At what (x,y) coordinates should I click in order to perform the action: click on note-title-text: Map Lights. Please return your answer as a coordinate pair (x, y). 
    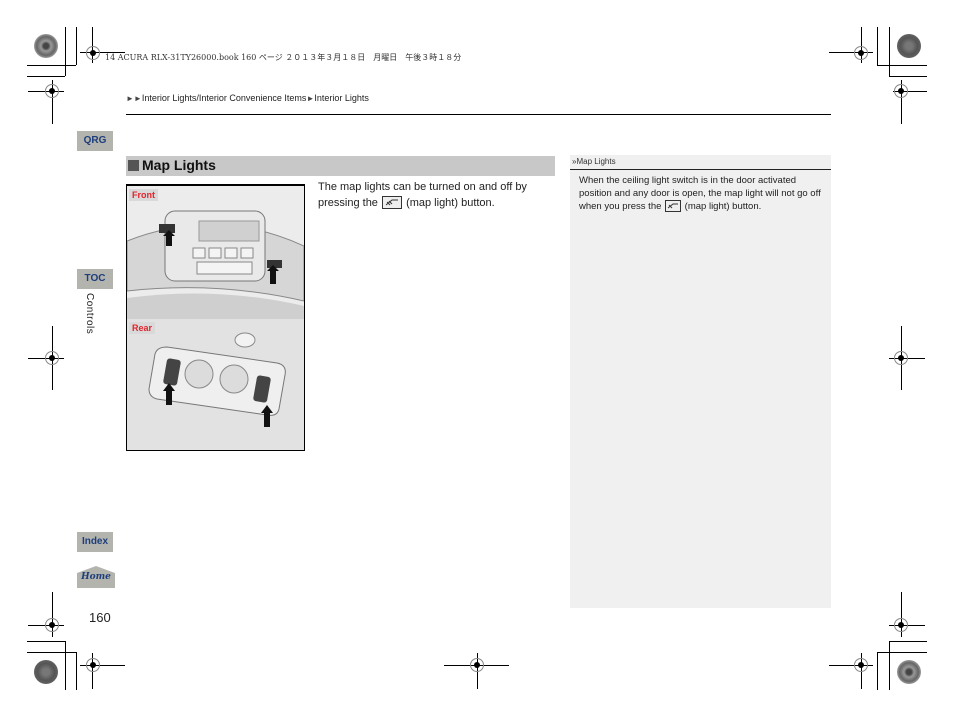
    Looking at the image, I should click on (596, 161).